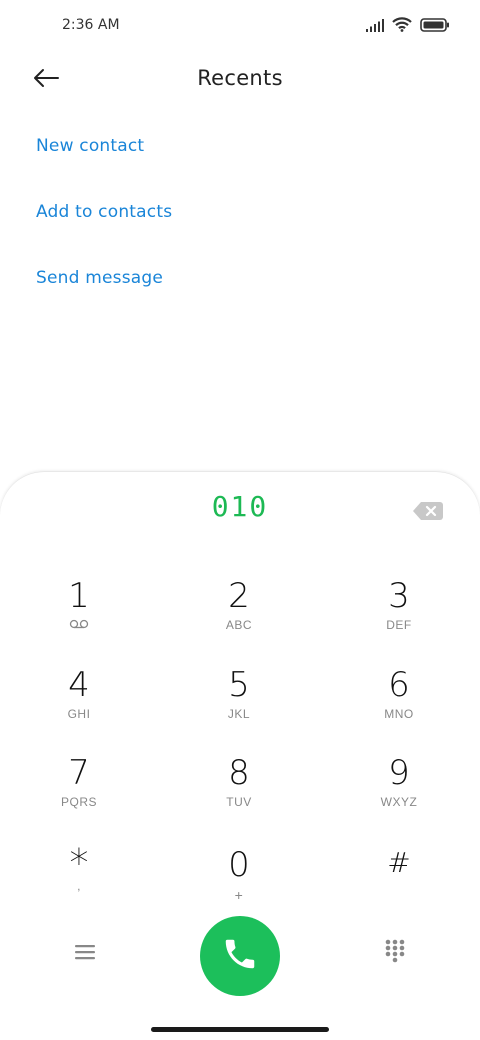 The image size is (480, 1040). I want to click on backspace-icon, so click(428, 514).